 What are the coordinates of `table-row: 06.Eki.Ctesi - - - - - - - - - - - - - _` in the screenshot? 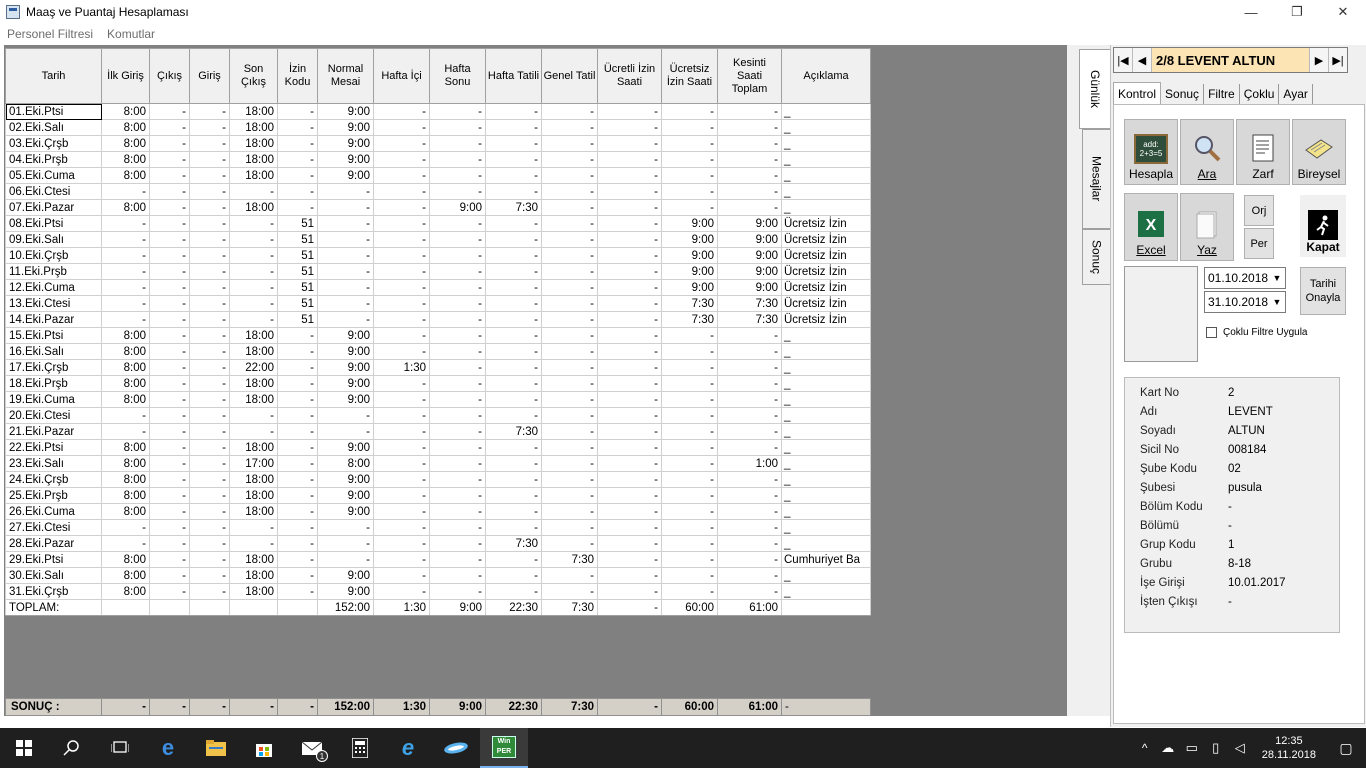 It's located at (438, 191).